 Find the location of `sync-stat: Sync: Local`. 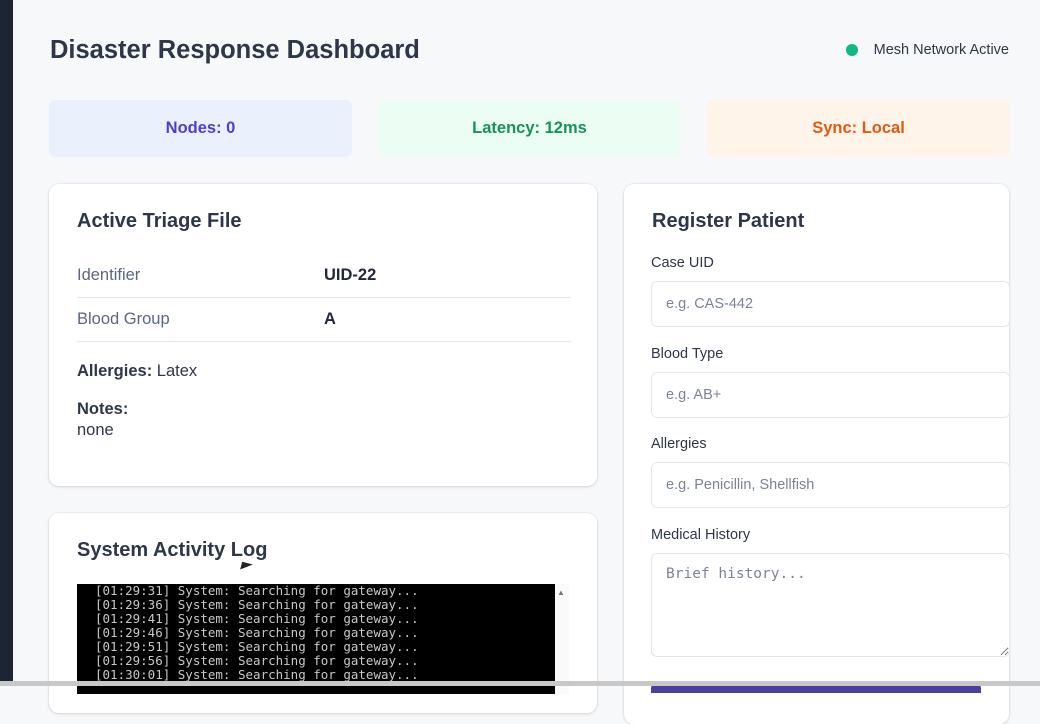

sync-stat: Sync: Local is located at coordinates (858, 128).